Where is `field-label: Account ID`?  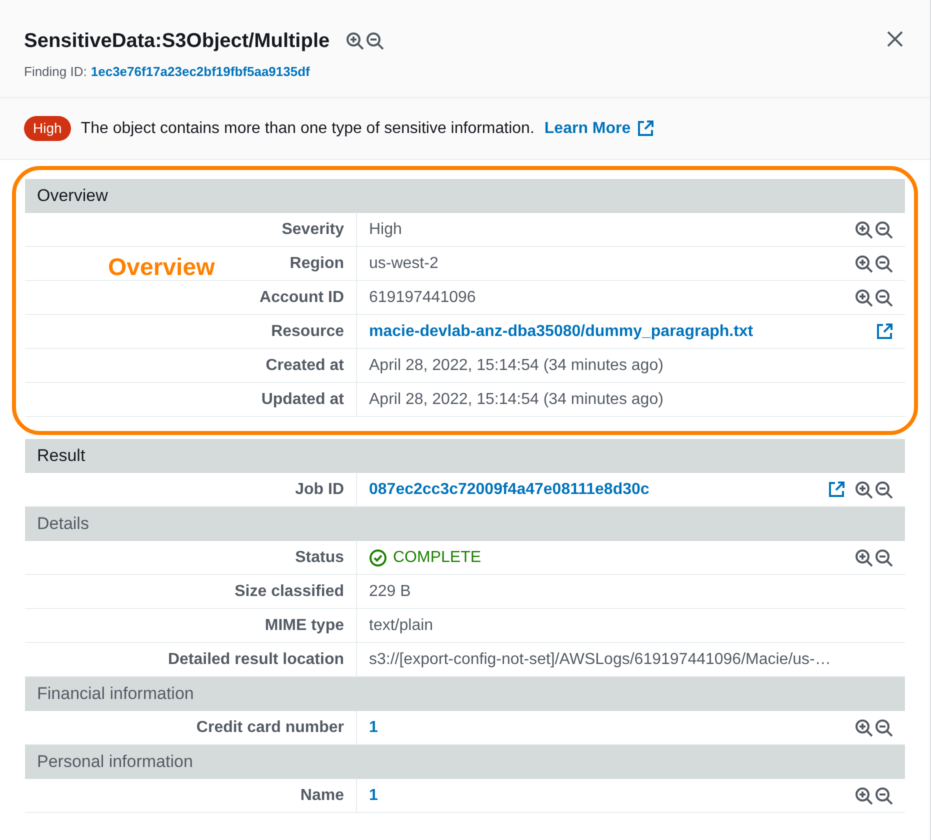
field-label: Account ID is located at coordinates (302, 298).